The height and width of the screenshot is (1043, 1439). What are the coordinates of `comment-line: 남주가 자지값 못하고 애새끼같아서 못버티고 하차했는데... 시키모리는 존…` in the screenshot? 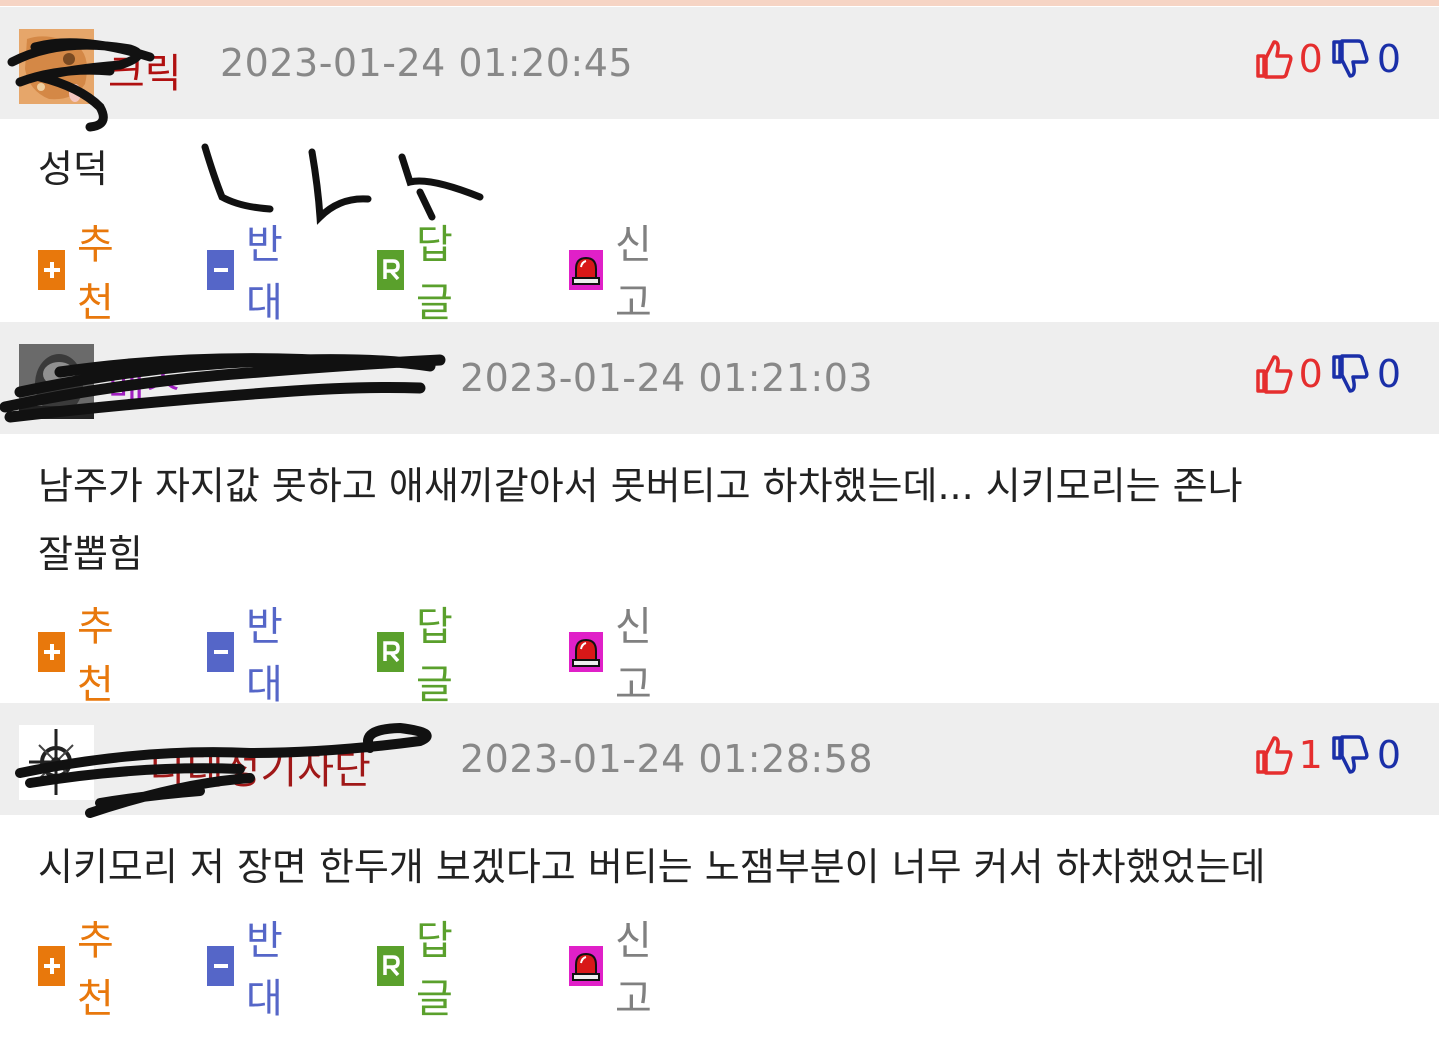 It's located at (640, 486).